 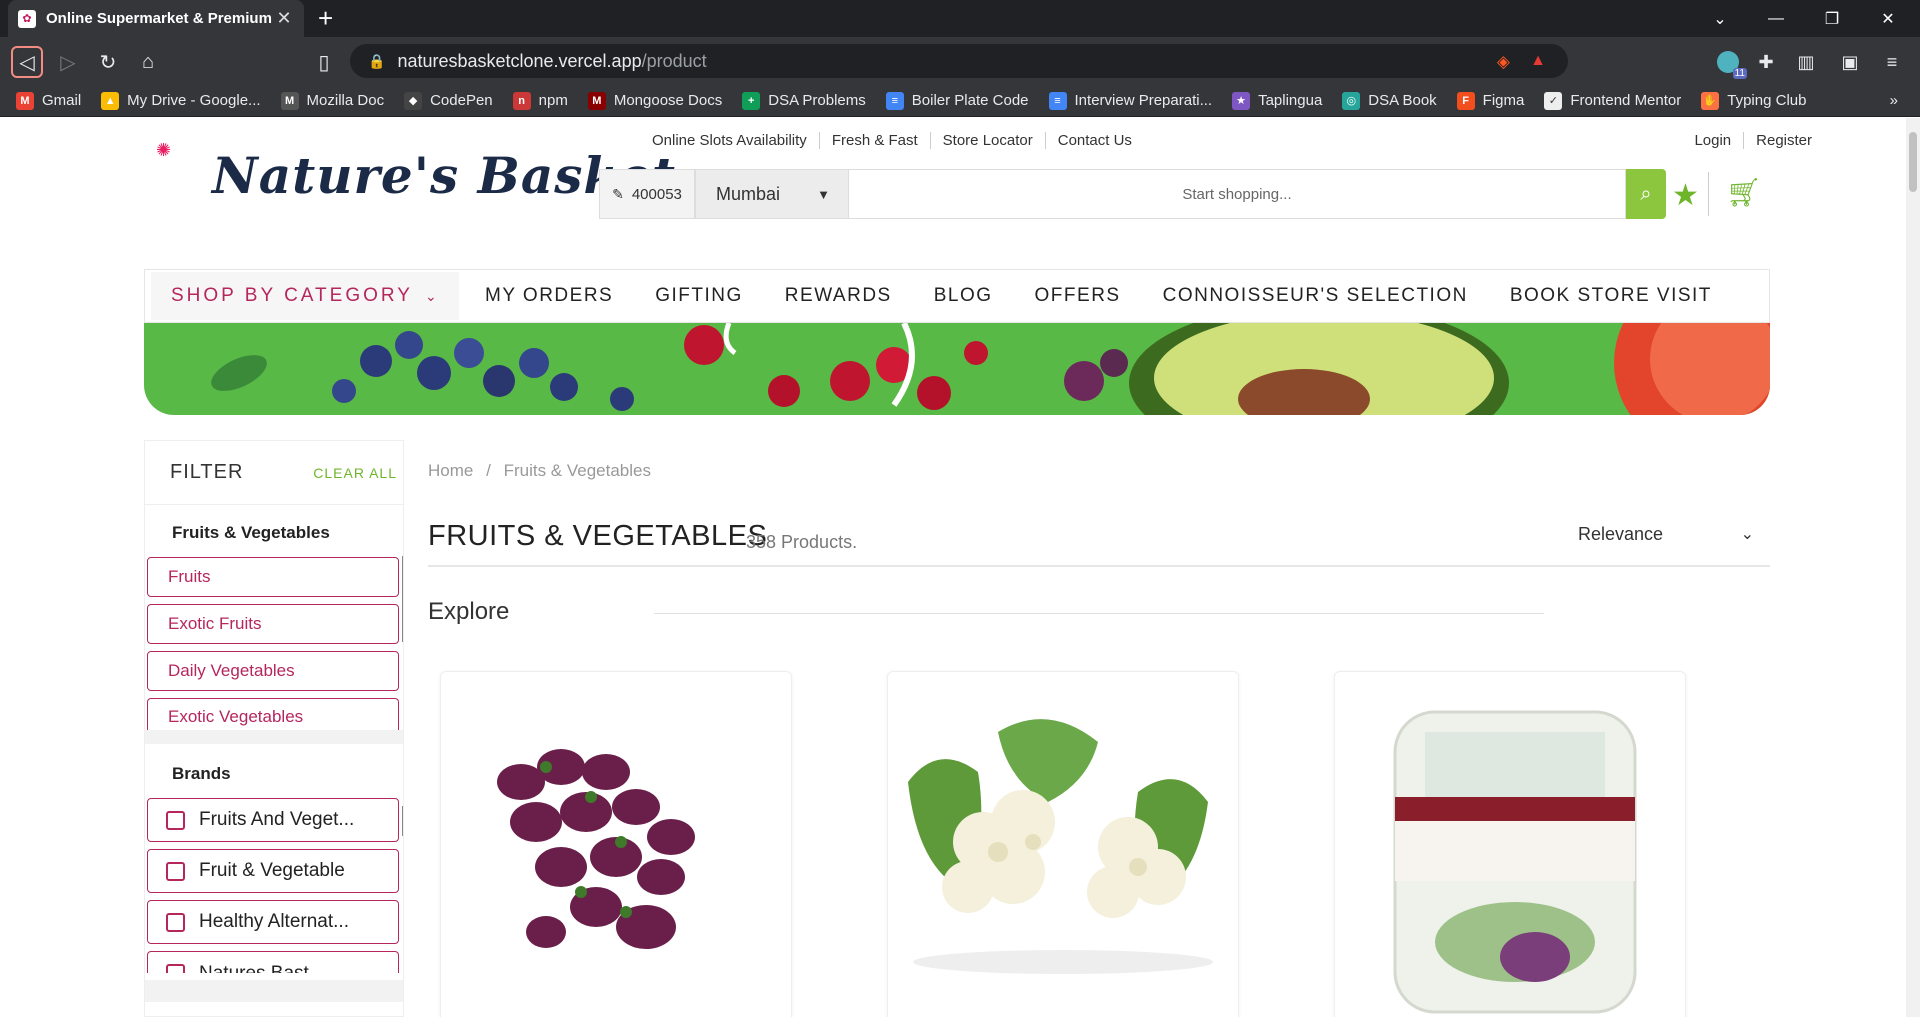 I want to click on brand-checkbox-fruit-vegetable: Fruit & Vegetable, so click(x=273, y=871).